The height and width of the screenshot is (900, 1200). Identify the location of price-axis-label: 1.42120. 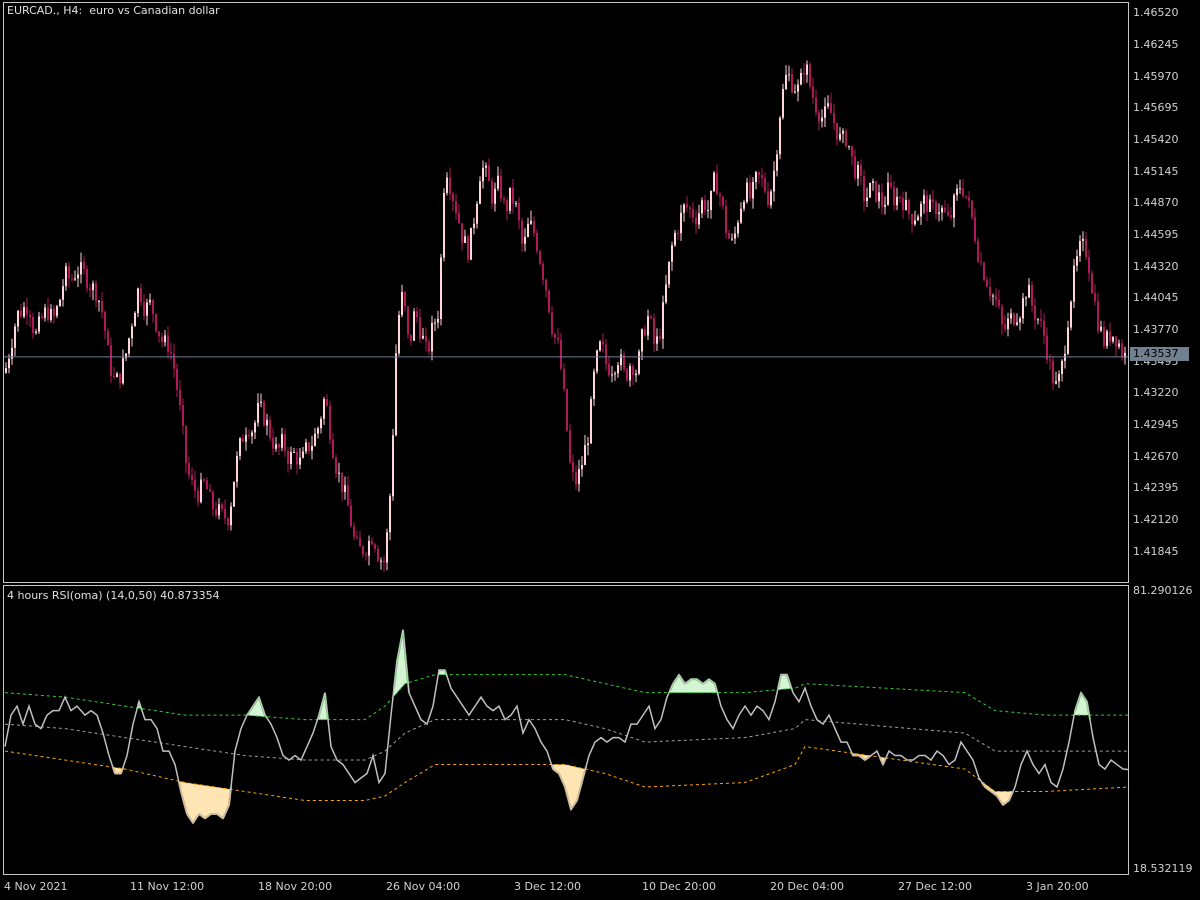
(1156, 520).